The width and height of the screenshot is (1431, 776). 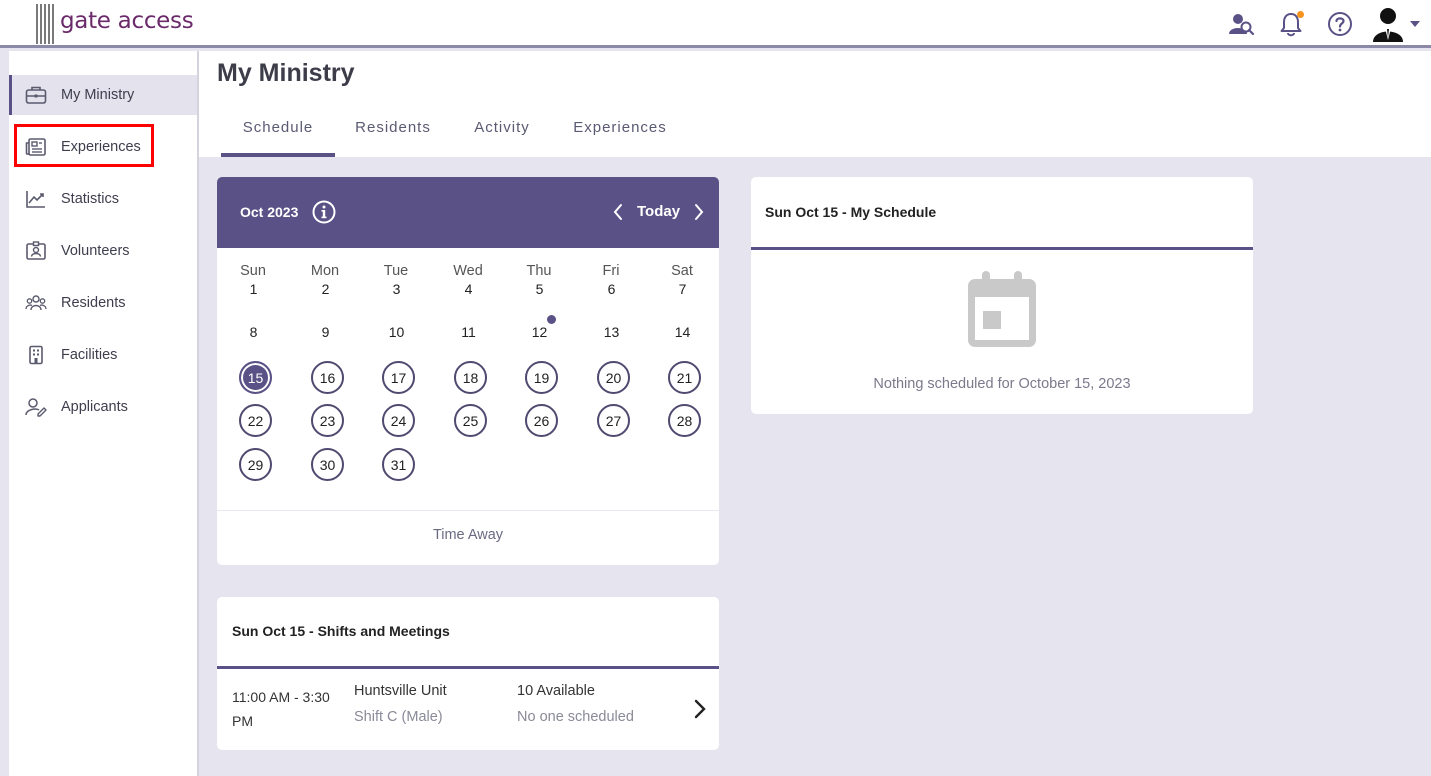 What do you see at coordinates (613, 377) in the screenshot?
I see `calendar-day: 20` at bounding box center [613, 377].